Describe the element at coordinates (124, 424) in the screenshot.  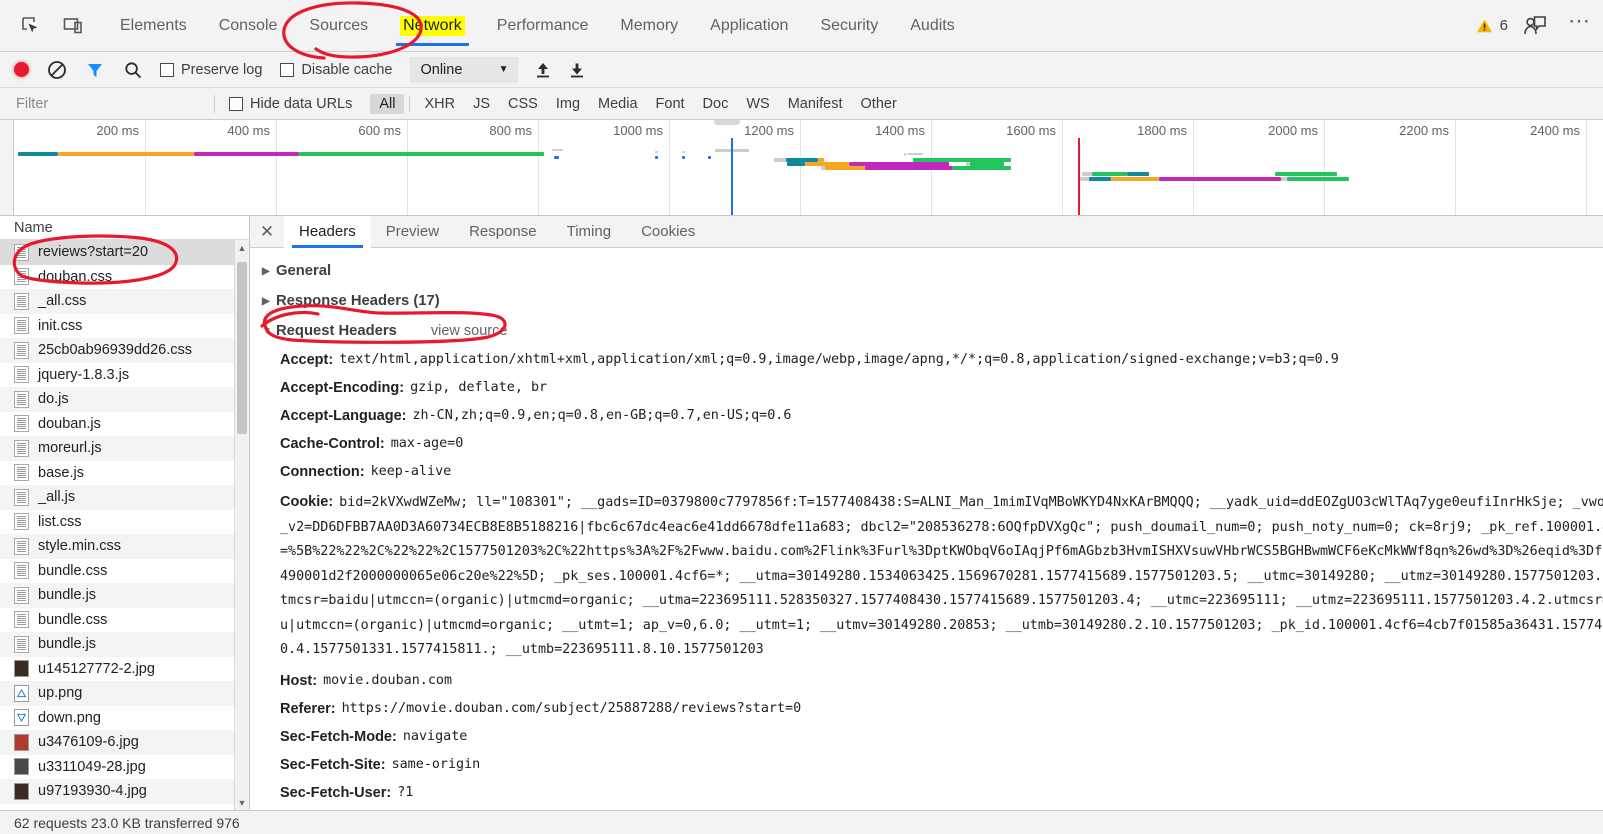
I see `request-row: douban.js` at that location.